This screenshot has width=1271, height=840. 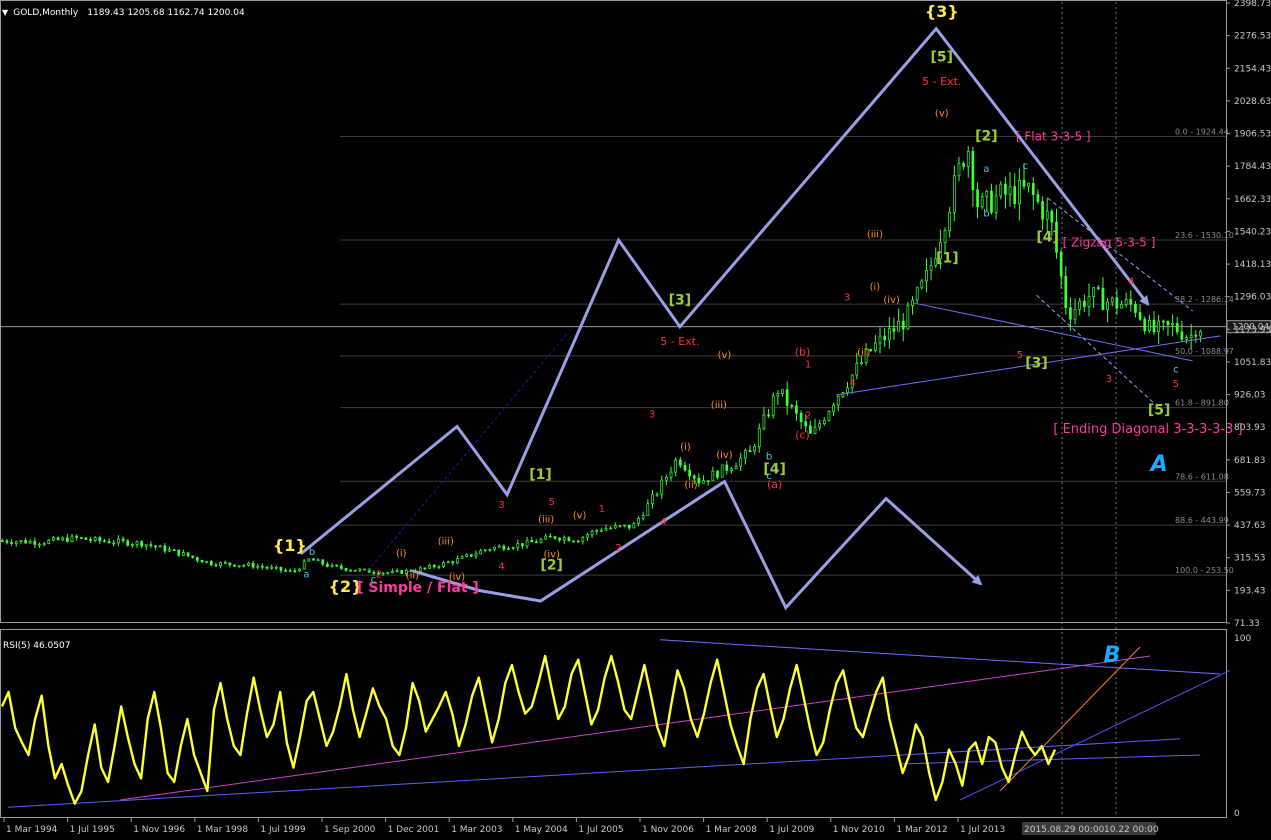 What do you see at coordinates (859, 830) in the screenshot?
I see `x-tick-label: 1 Nov 2010` at bounding box center [859, 830].